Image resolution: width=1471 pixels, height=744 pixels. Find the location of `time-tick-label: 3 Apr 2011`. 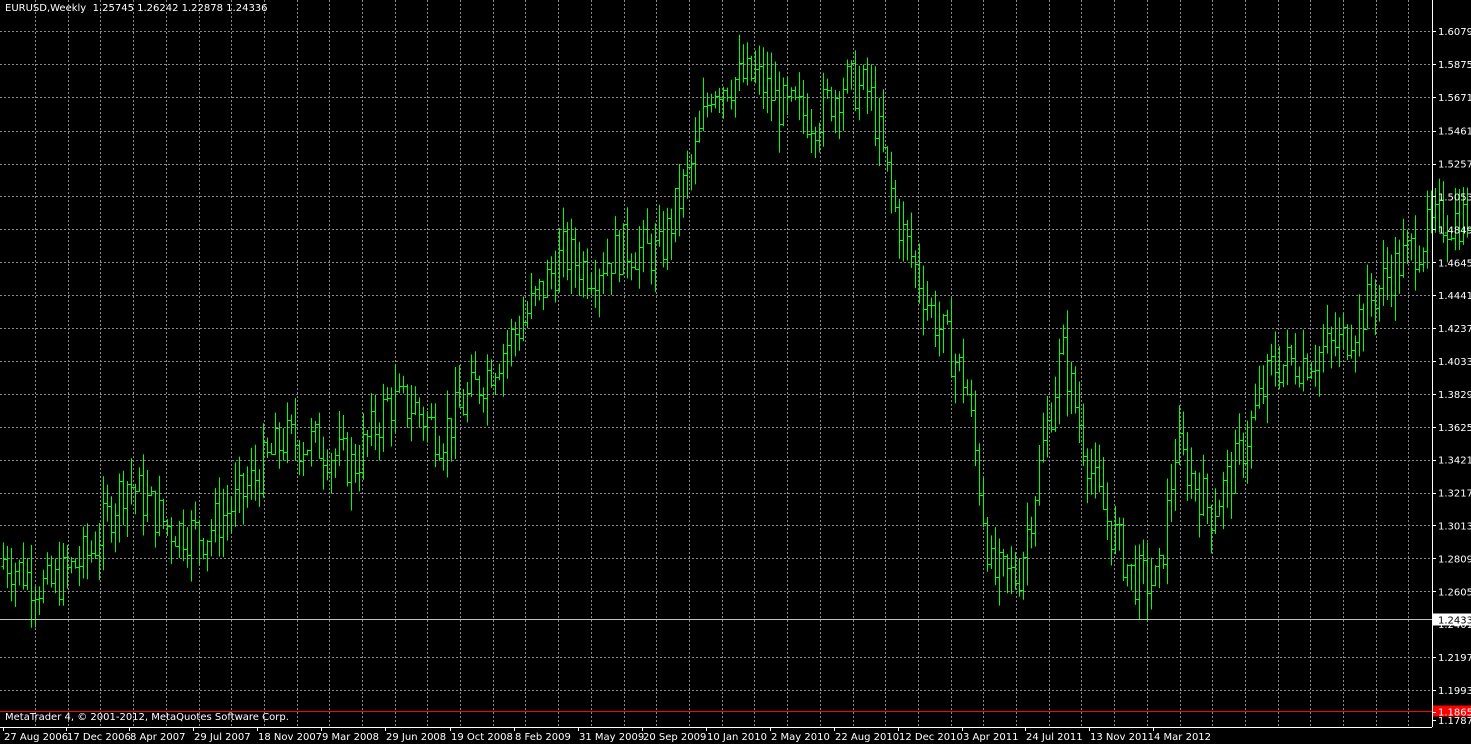

time-tick-label: 3 Apr 2011 is located at coordinates (990, 737).